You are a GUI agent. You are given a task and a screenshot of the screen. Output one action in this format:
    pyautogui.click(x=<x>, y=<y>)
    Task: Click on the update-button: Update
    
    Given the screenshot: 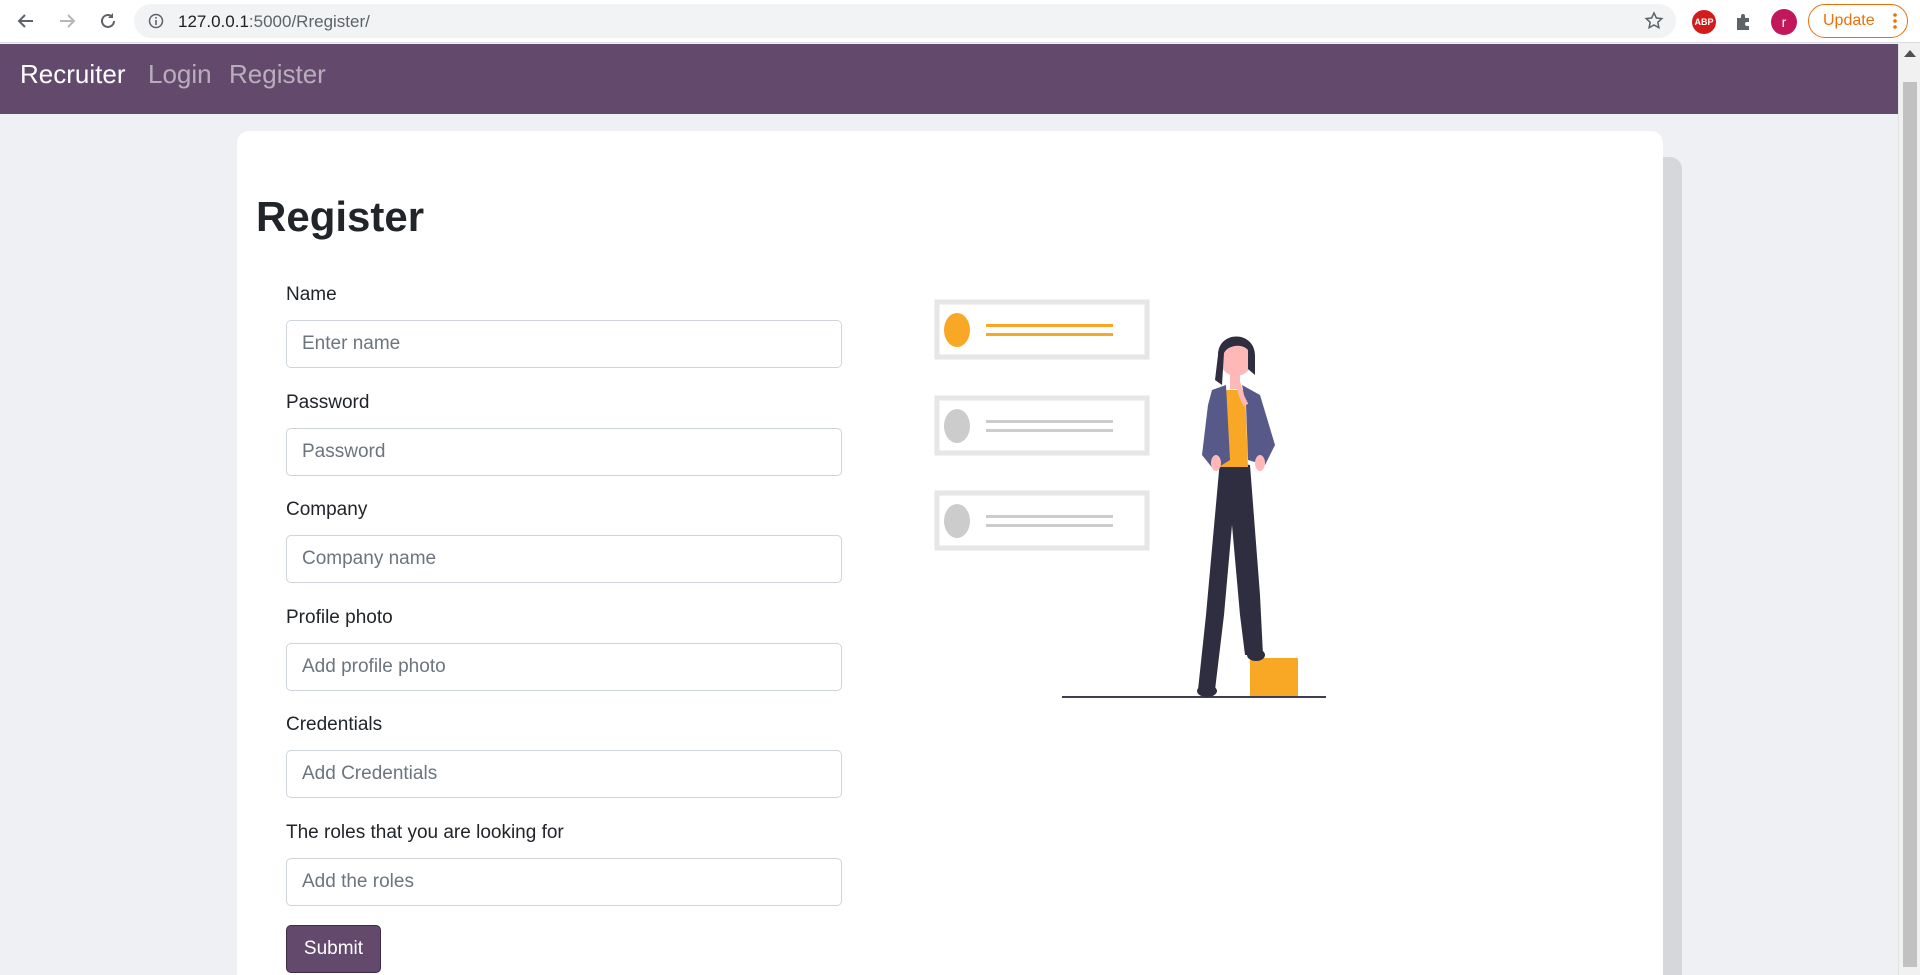 What is the action you would take?
    pyautogui.click(x=1858, y=21)
    